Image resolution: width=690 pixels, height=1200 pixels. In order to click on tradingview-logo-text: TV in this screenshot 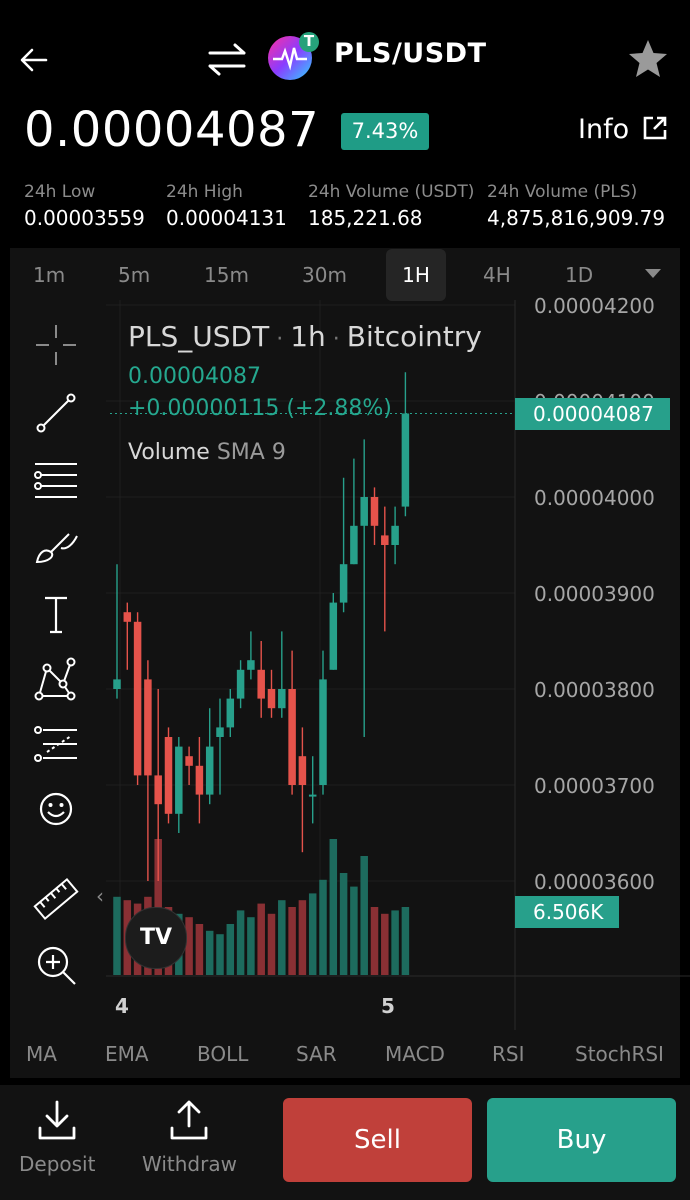, I will do `click(156, 937)`.